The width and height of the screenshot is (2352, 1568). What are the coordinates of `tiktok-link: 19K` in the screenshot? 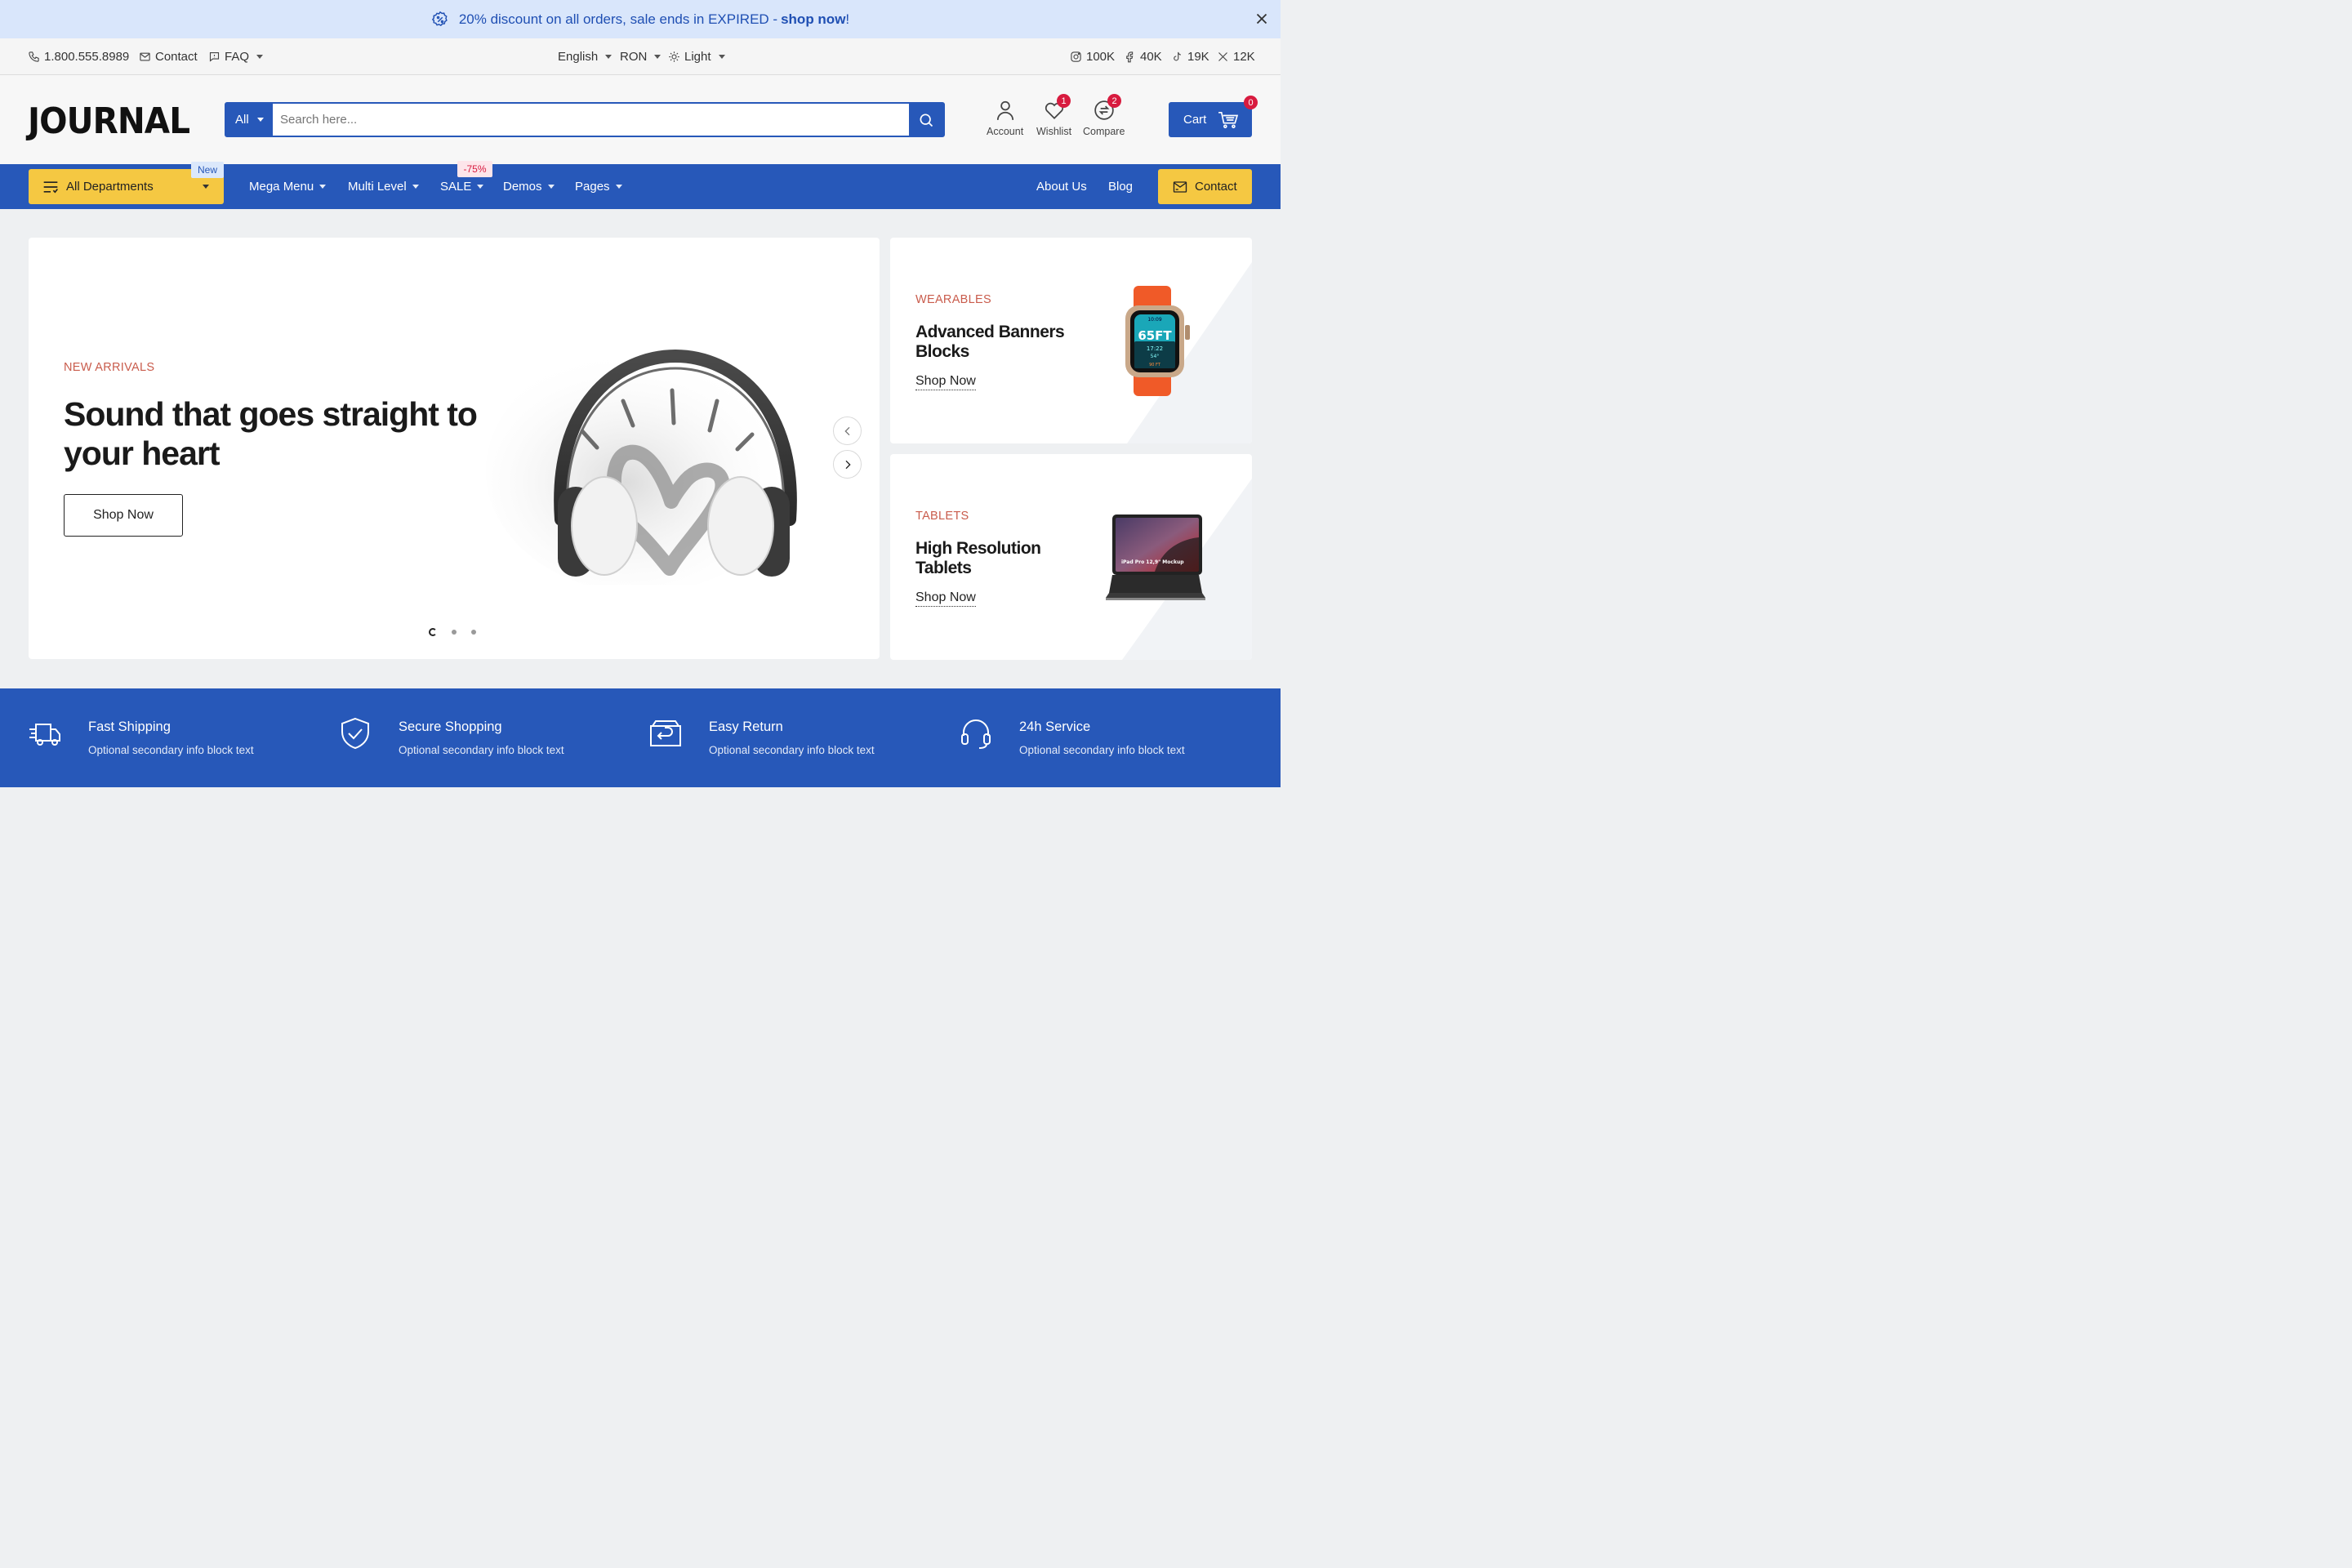 It's located at (1190, 56).